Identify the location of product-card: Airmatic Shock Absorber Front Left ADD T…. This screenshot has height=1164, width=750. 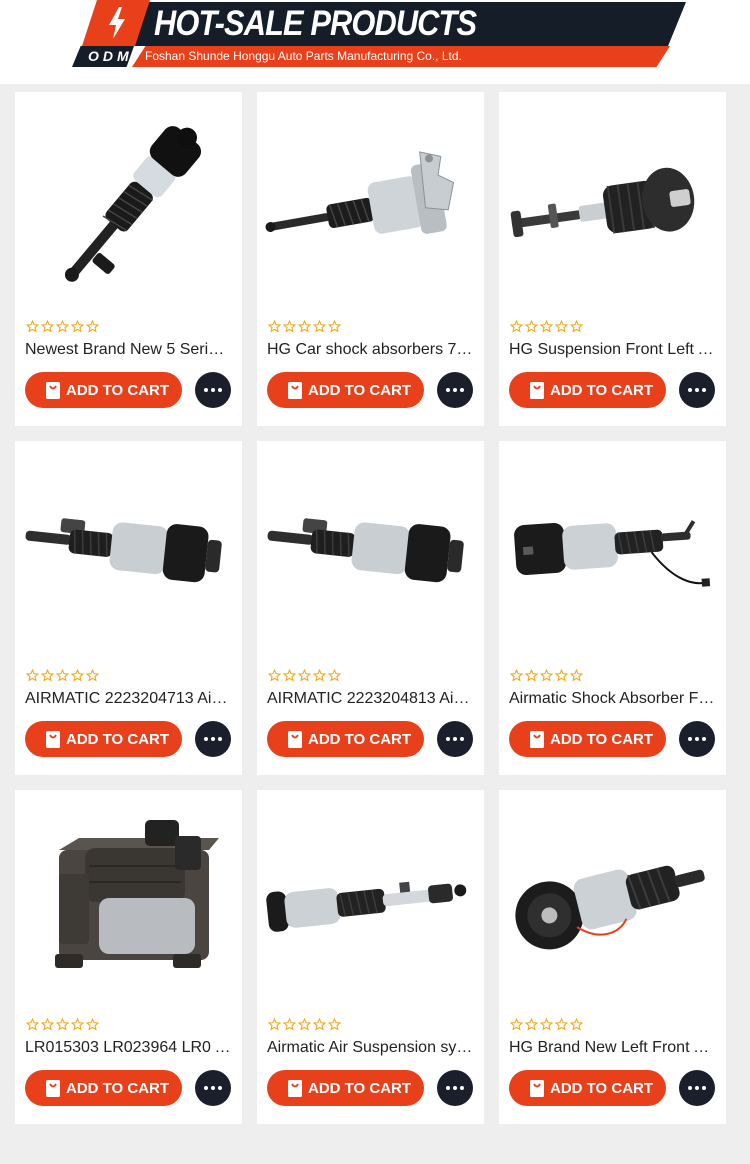
(612, 608).